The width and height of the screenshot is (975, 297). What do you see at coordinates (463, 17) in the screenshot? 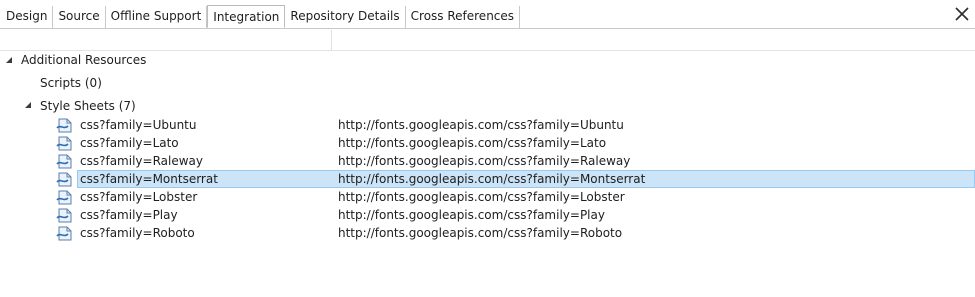
I see `tab-cross-references: Cross References` at bounding box center [463, 17].